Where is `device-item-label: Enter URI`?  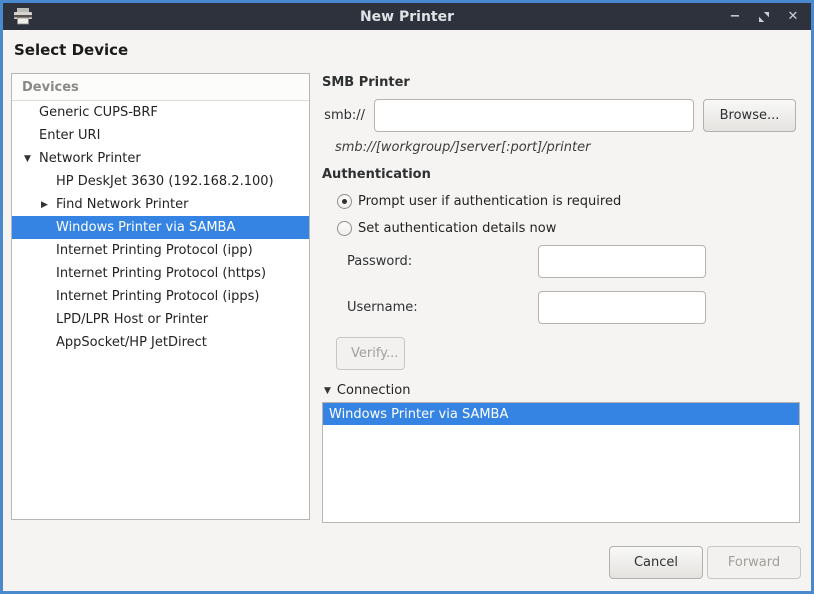 device-item-label: Enter URI is located at coordinates (70, 135).